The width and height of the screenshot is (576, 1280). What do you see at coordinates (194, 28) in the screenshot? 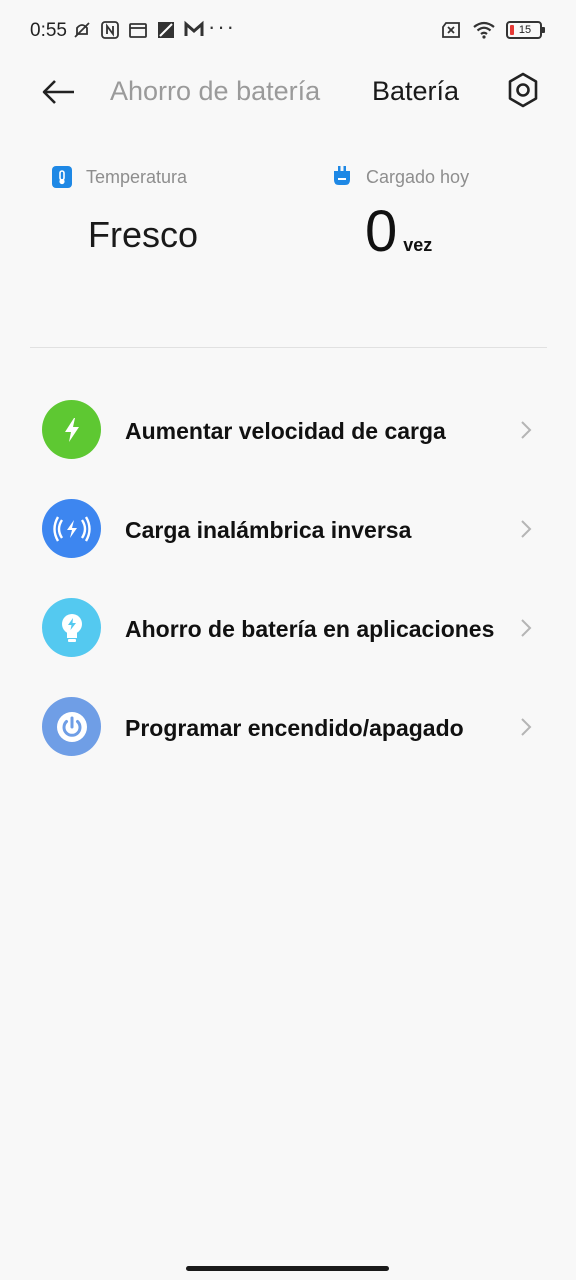
I see `gmail-icon` at bounding box center [194, 28].